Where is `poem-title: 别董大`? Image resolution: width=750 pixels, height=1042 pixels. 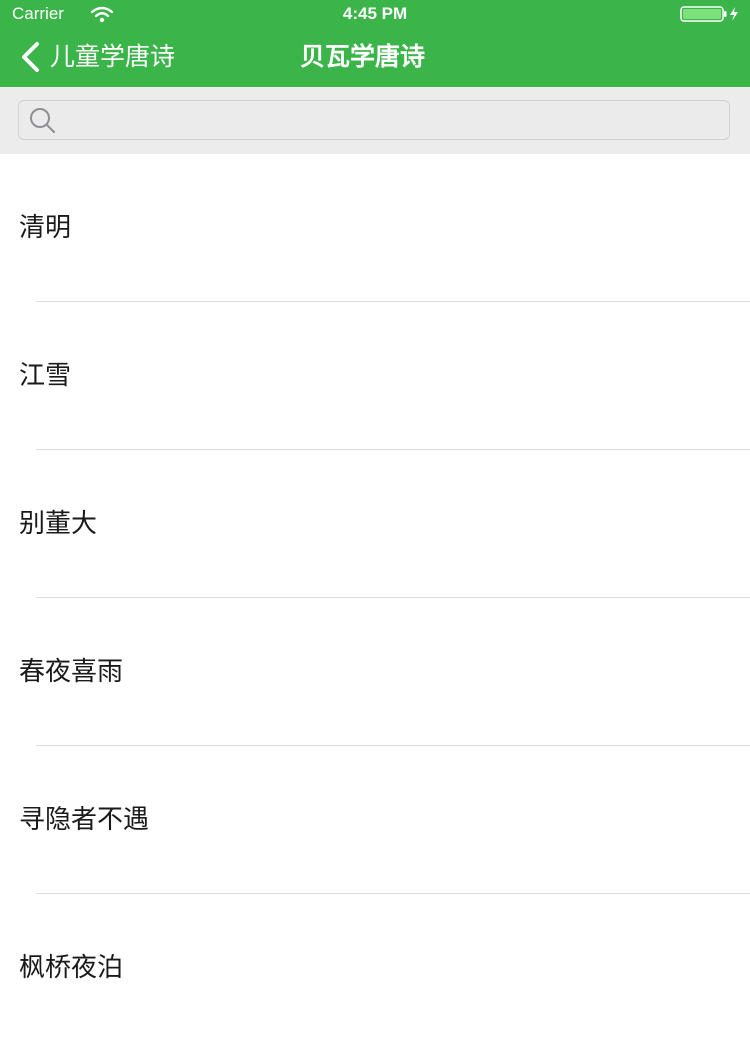 poem-title: 别董大 is located at coordinates (58, 524).